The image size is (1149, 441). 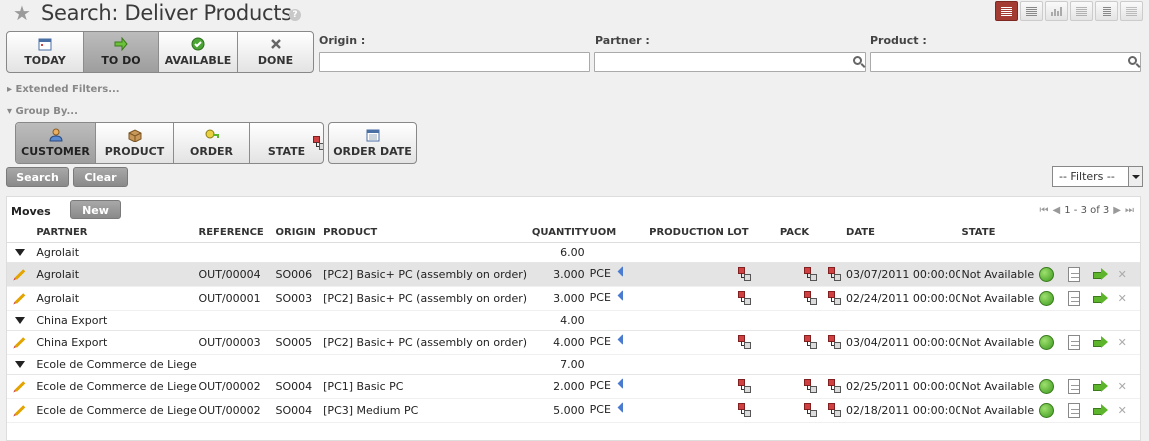 I want to click on col-state: STATE, so click(x=998, y=233).